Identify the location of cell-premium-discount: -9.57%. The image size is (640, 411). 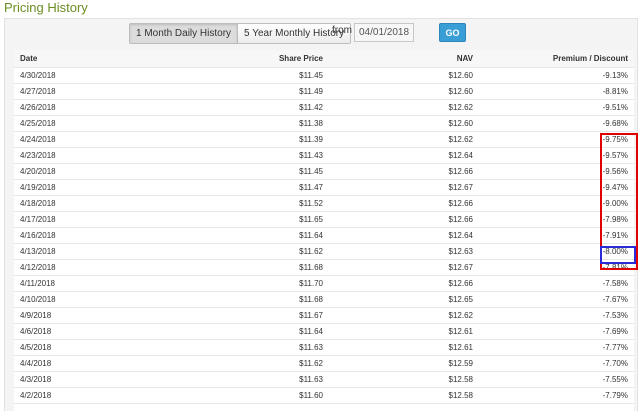
(556, 155).